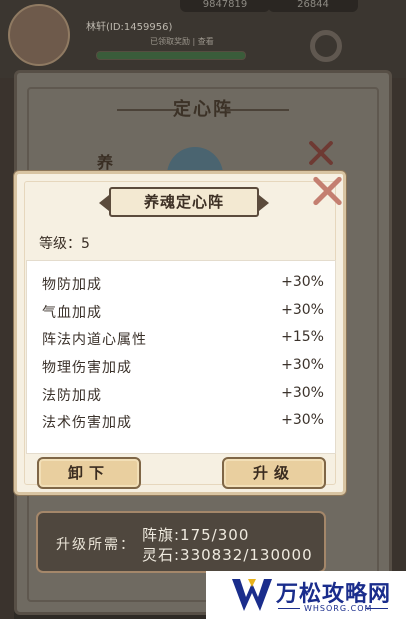  What do you see at coordinates (94, 340) in the screenshot?
I see `attribute-name: 阵法内道心属性` at bounding box center [94, 340].